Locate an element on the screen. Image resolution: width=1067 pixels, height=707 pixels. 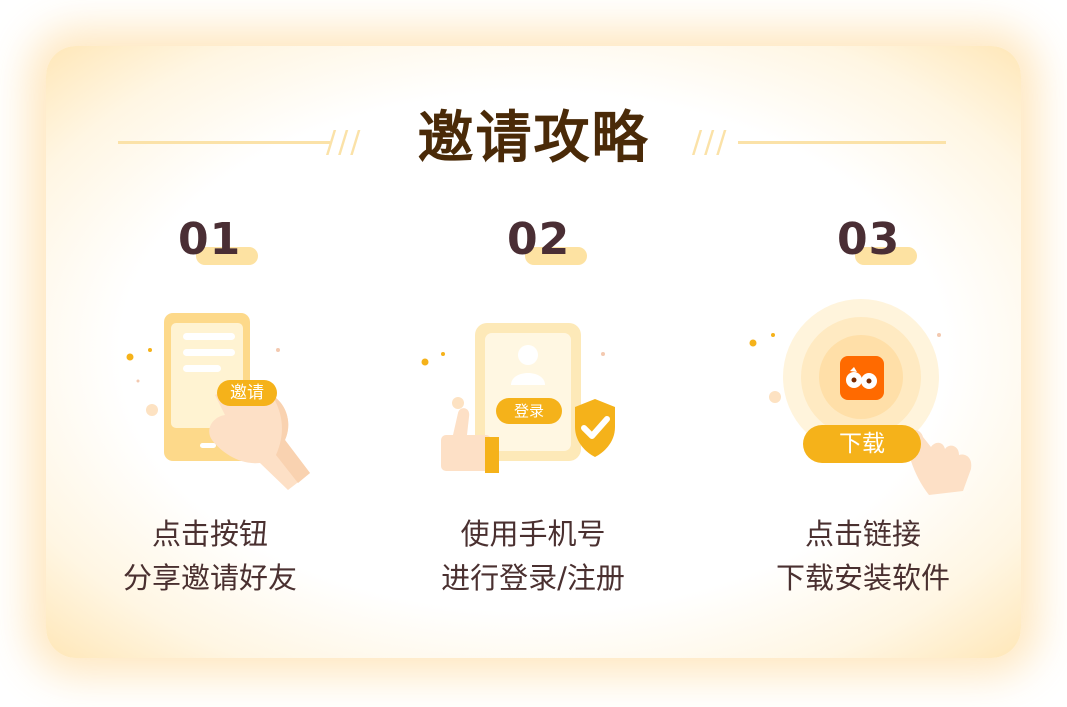
step-number: 01 is located at coordinates (210, 239).